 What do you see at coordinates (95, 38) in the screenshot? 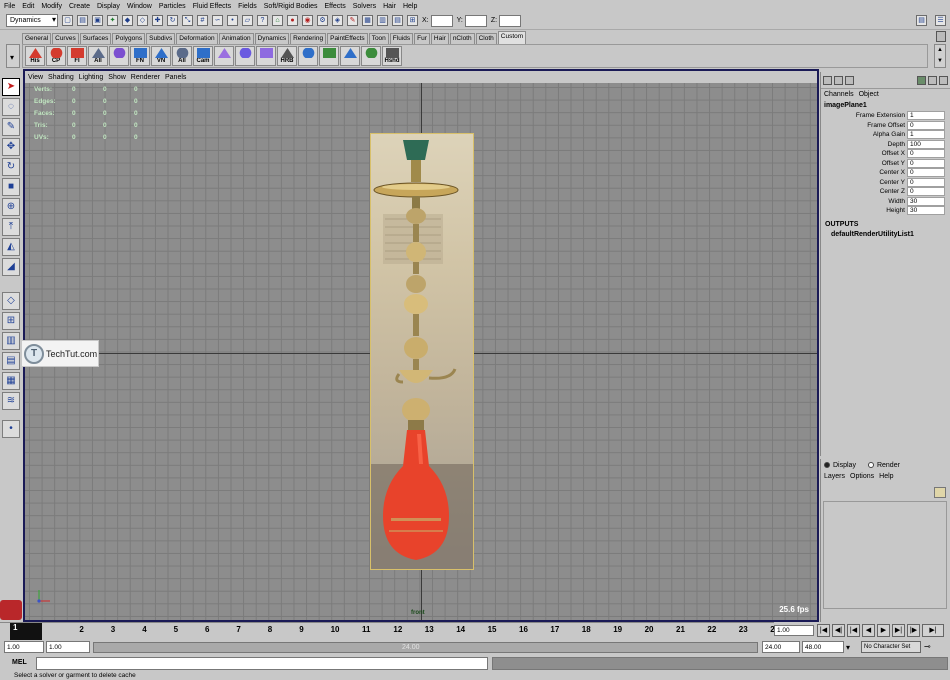
I see `shelf-tab-surfaces: Surfaces` at bounding box center [95, 38].